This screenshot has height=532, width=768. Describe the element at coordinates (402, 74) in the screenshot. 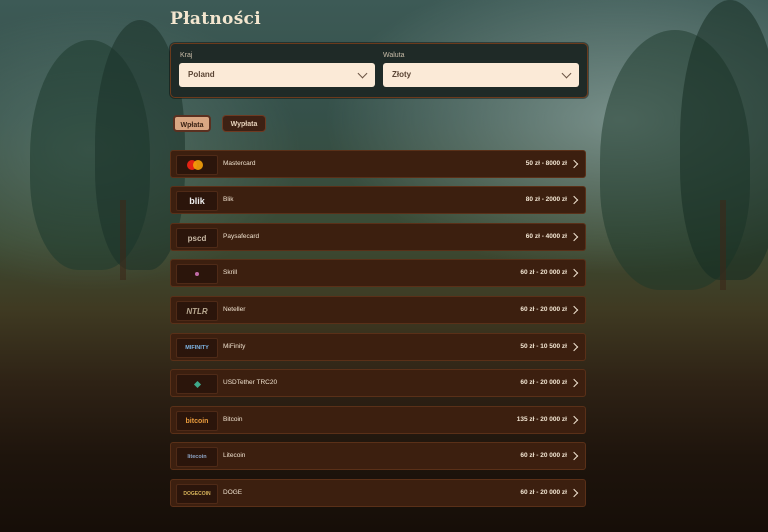

I see `currency-value: Złoty` at that location.